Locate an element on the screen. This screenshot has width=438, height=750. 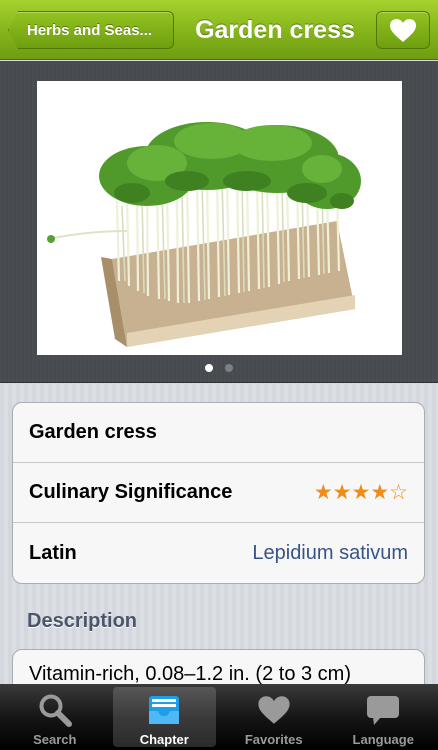
culinary-label: Culinary Significance is located at coordinates (131, 492).